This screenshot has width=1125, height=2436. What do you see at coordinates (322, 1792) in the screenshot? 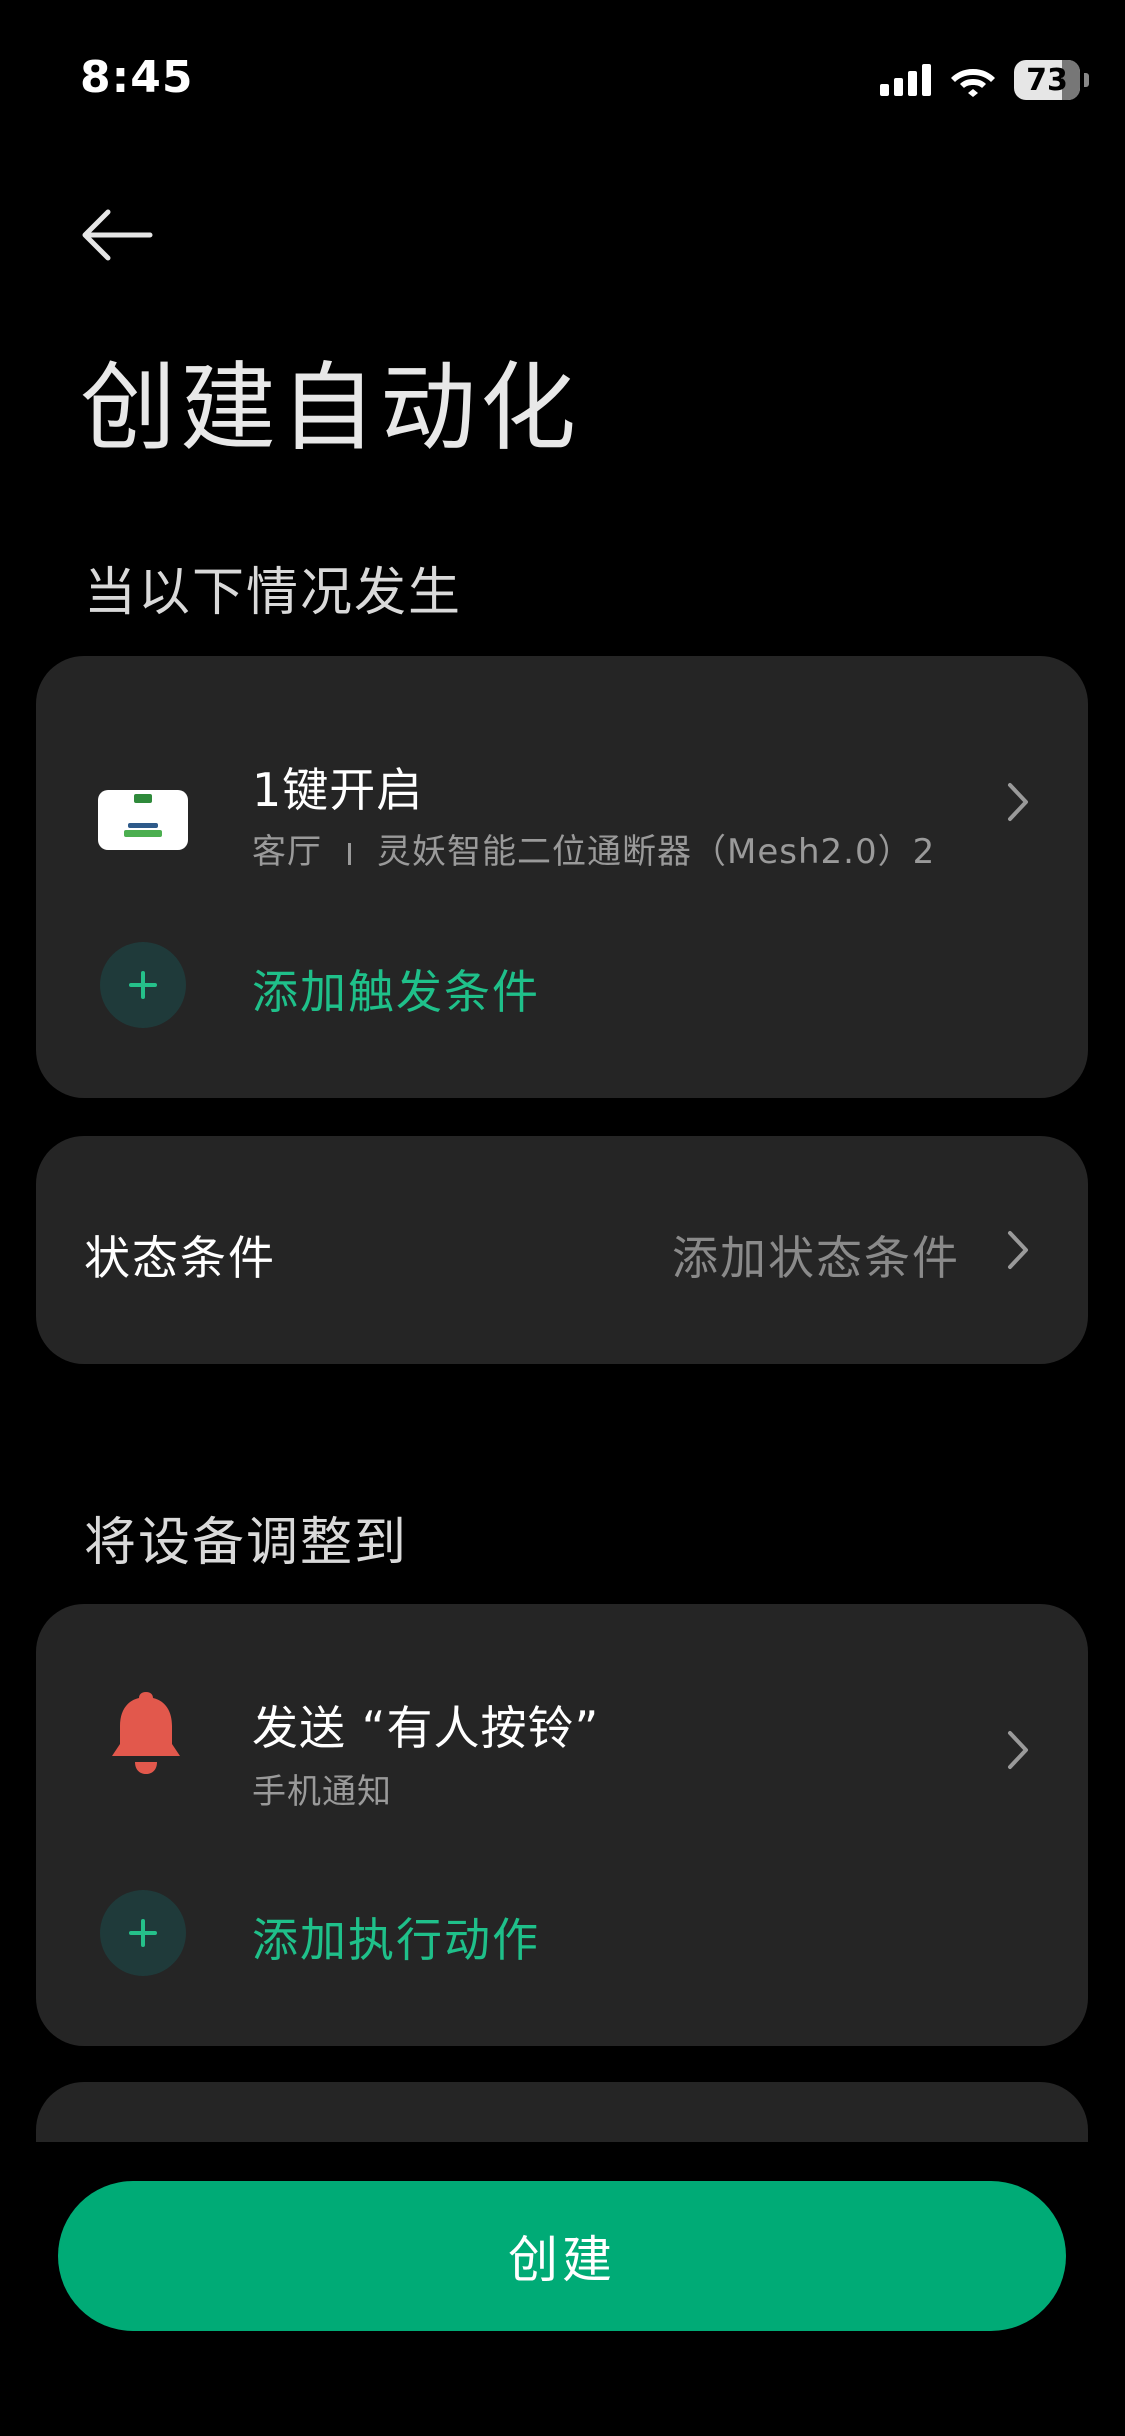
I see `action-subtitle: 手机通知` at bounding box center [322, 1792].